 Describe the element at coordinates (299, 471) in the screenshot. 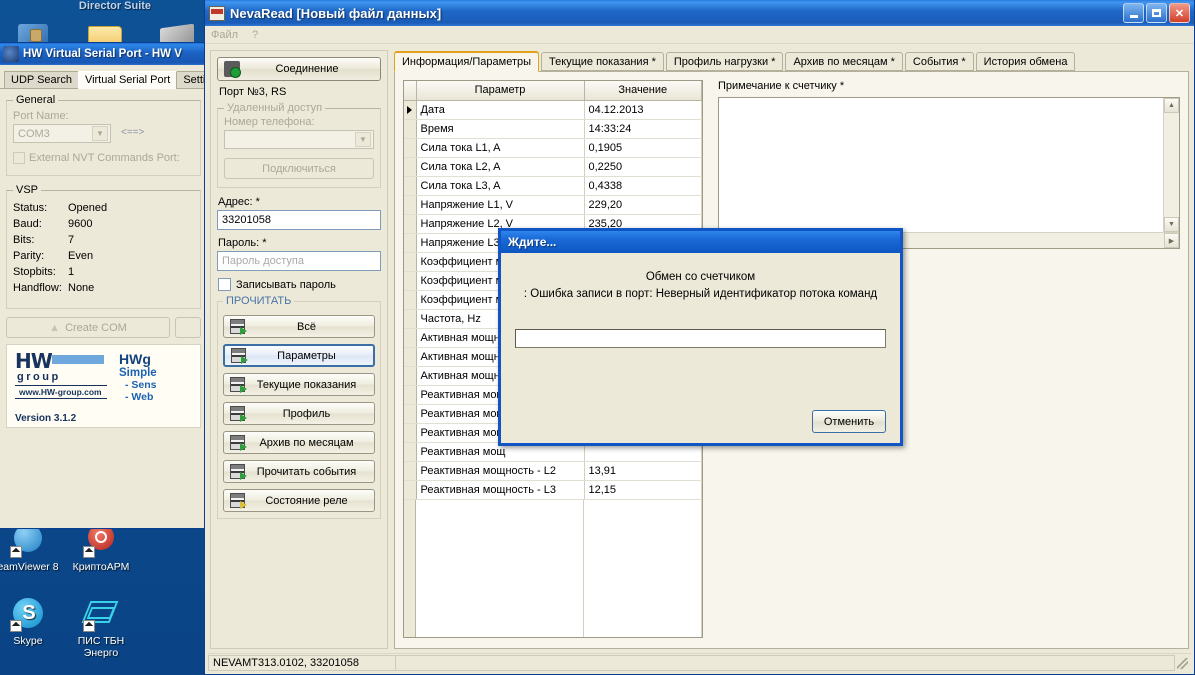

I see `read-events-button: Прочитать события` at that location.